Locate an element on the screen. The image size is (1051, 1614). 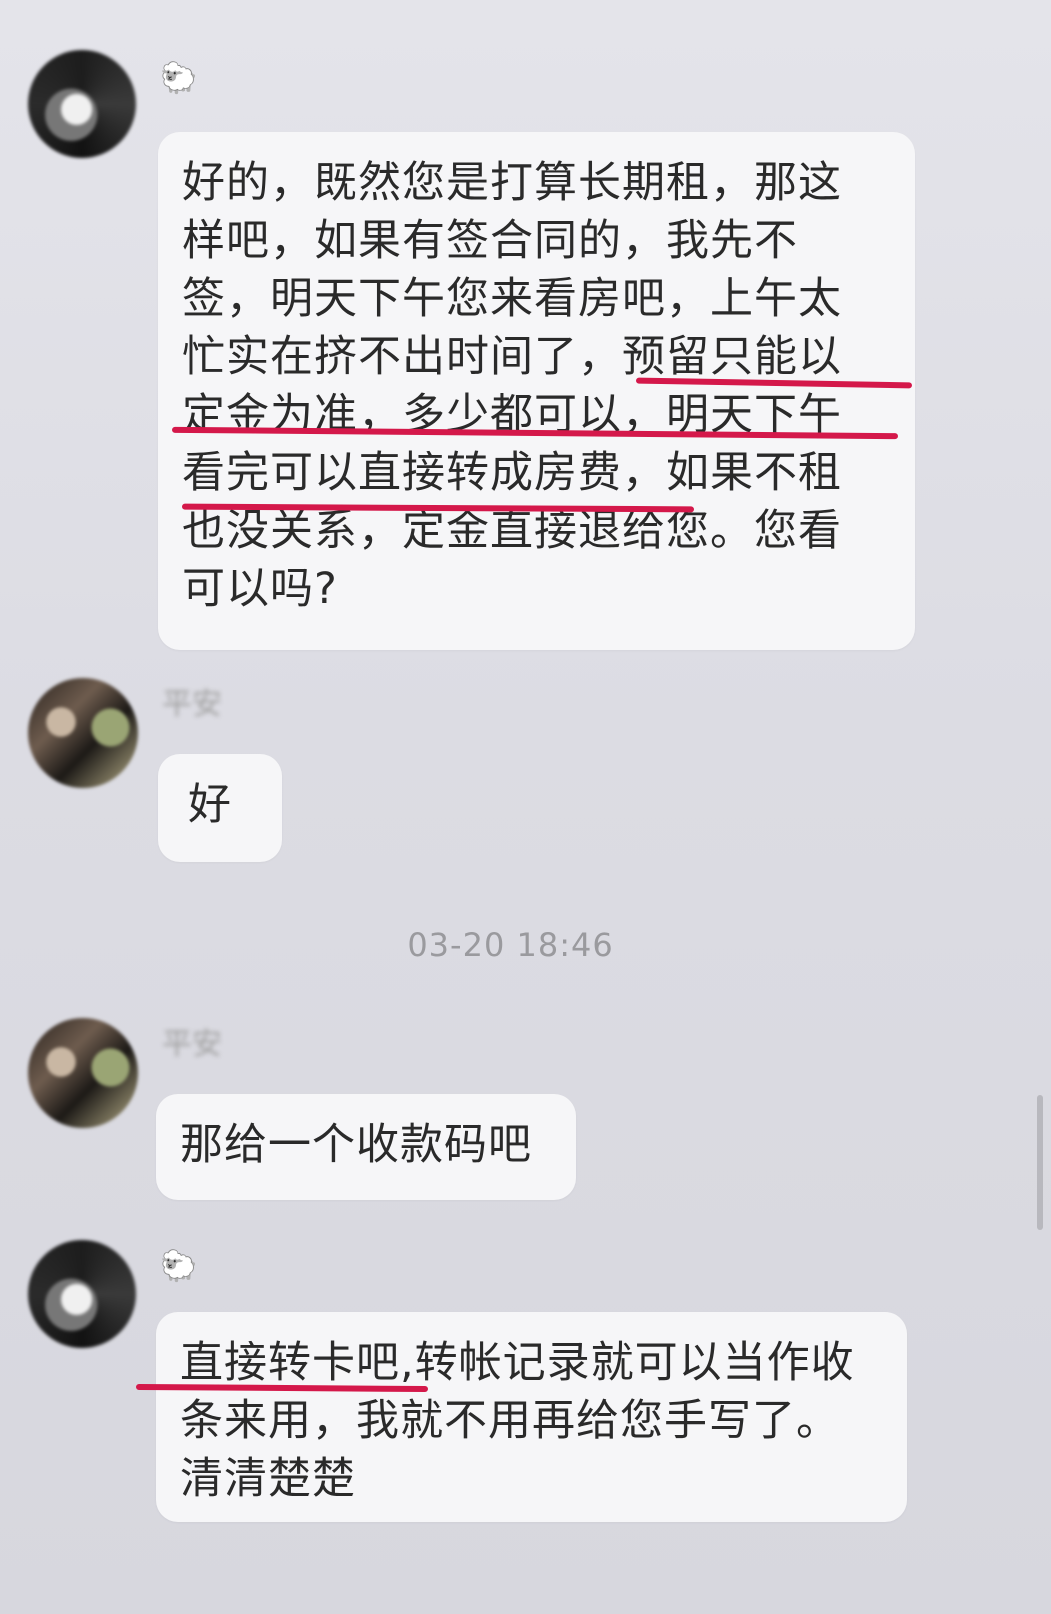
message-bubble: 那给一个收款码吧 is located at coordinates (366, 1147).